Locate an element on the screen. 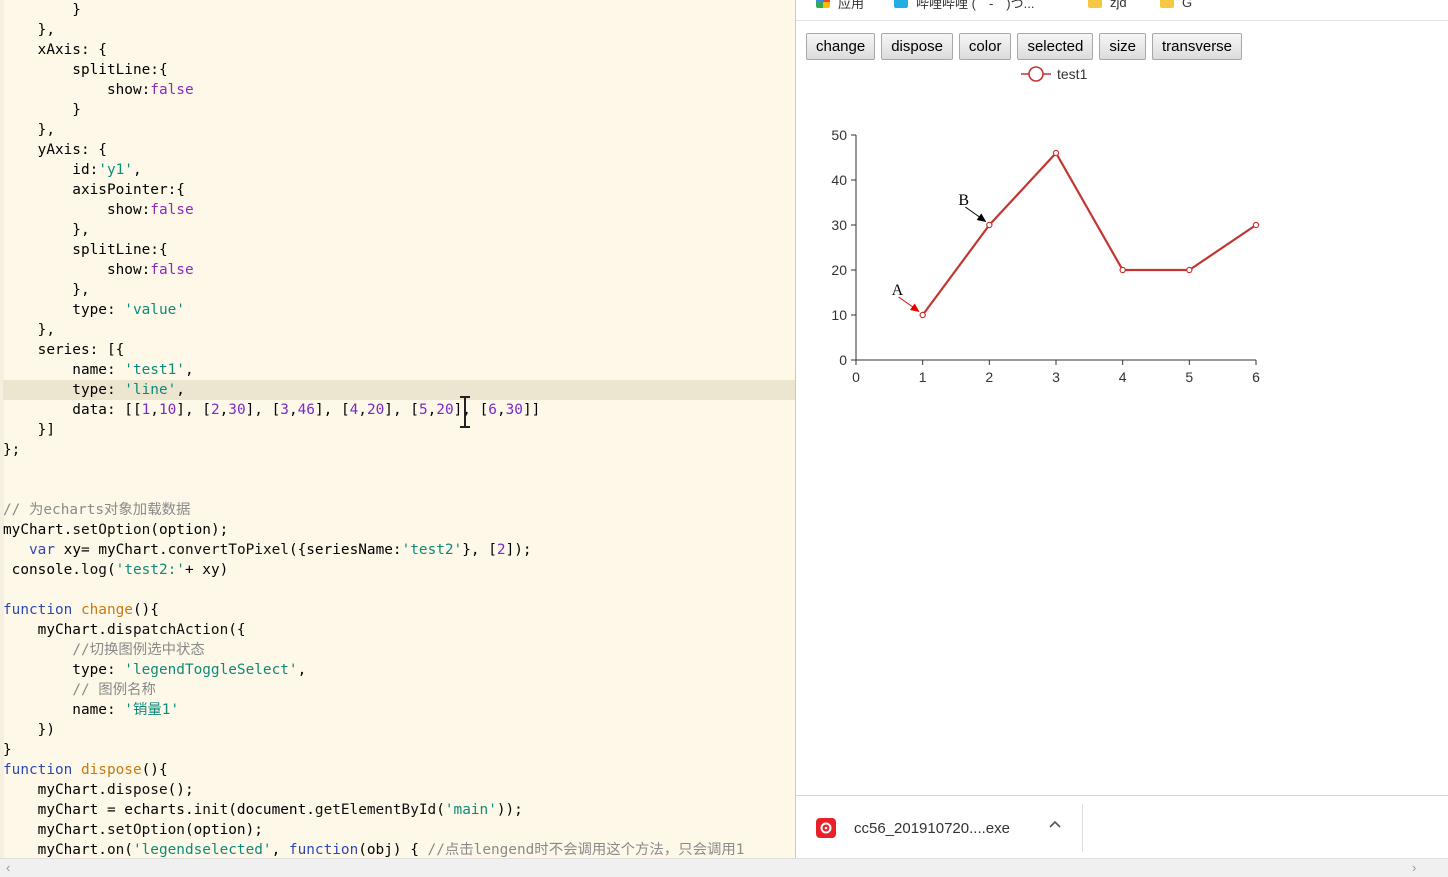 Image resolution: width=1448 pixels, height=877 pixels. y-tick-label: 50 is located at coordinates (839, 135).